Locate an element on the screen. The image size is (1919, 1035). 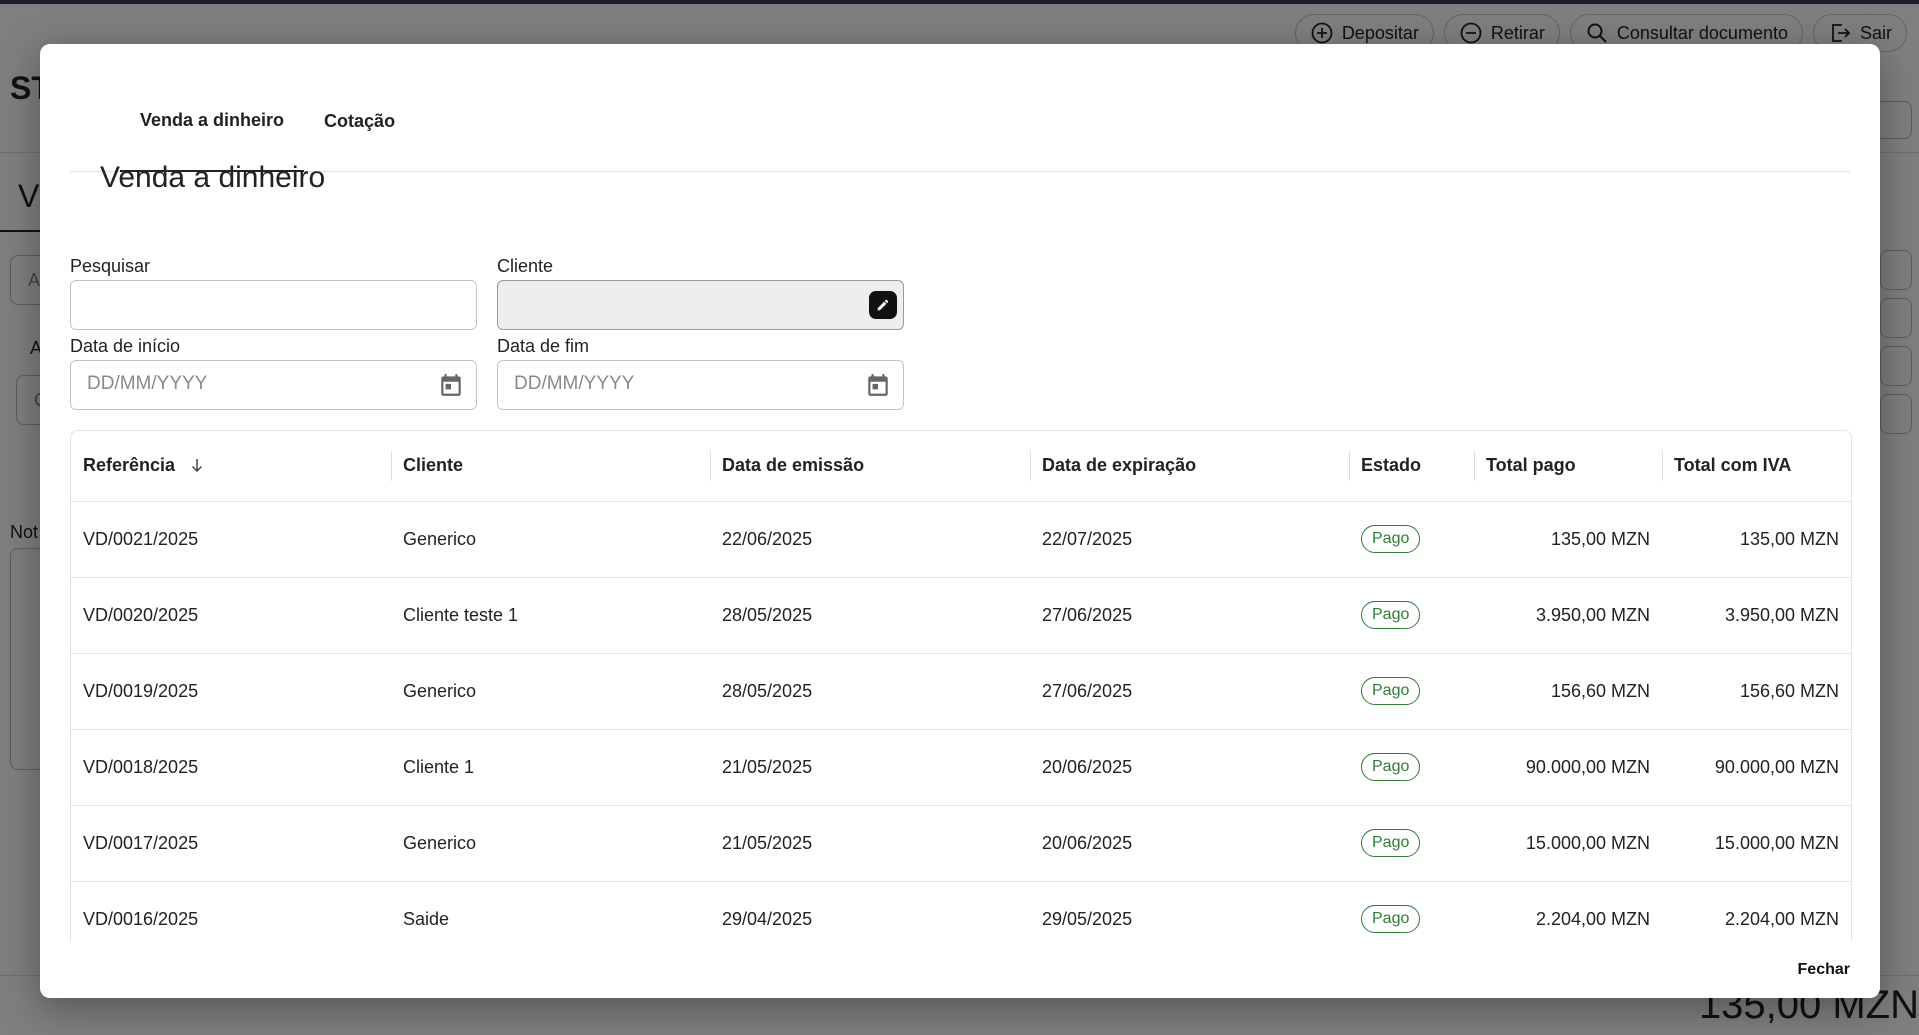
cell-reference: VD/0017/2025 is located at coordinates (231, 843).